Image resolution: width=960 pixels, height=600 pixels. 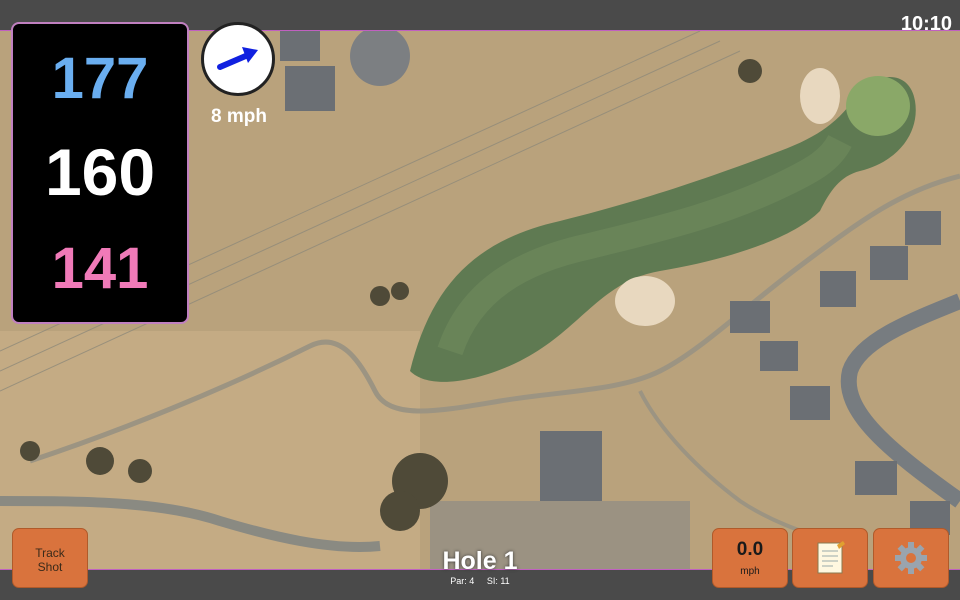 I want to click on hole-info: Par: 4 SI: 11, so click(x=480, y=581).